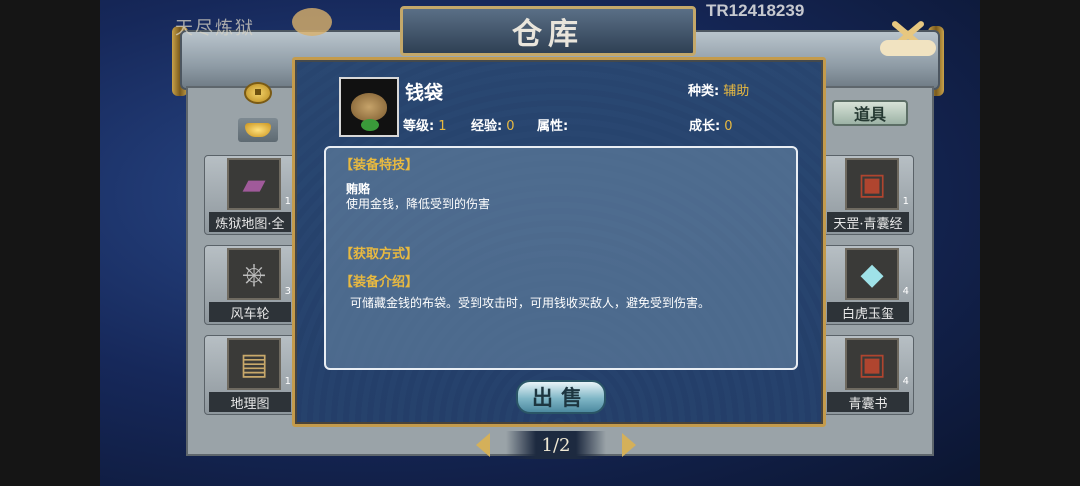  I want to click on attr-stat: 属性:, so click(553, 126).